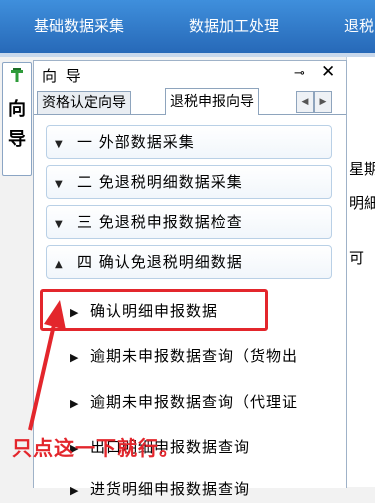  I want to click on annotation-text: 只点这一下就行。, so click(96, 448).